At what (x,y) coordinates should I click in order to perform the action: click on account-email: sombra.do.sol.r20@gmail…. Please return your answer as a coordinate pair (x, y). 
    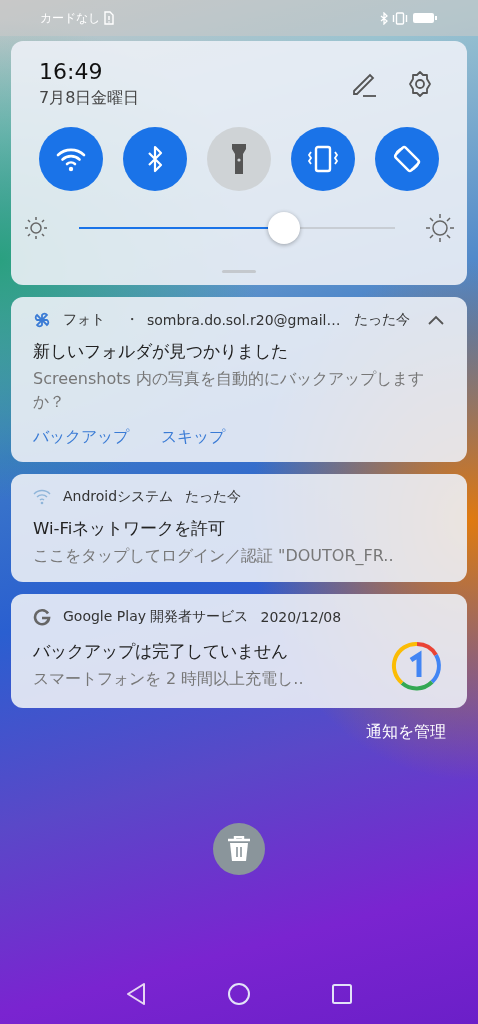
    Looking at the image, I should click on (244, 320).